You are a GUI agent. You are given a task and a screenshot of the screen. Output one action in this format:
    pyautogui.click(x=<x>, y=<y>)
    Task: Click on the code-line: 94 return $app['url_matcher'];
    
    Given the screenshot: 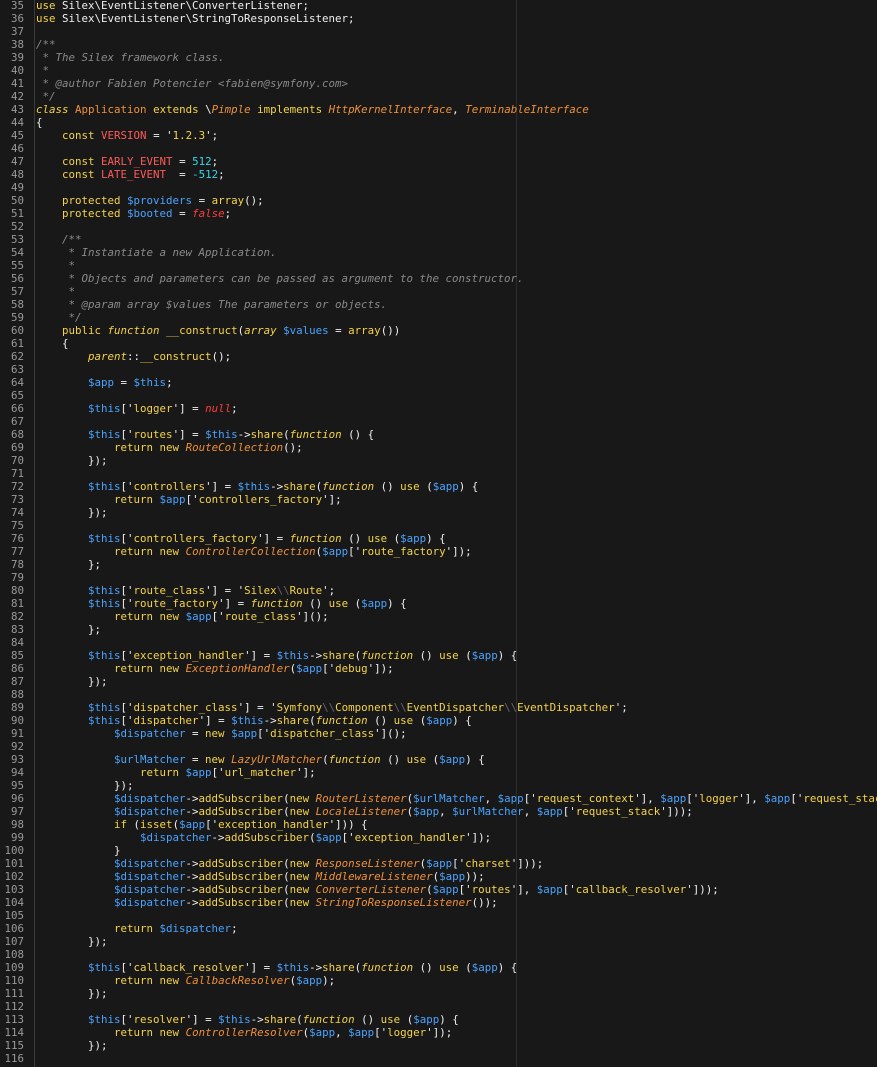 What is the action you would take?
    pyautogui.click(x=438, y=772)
    